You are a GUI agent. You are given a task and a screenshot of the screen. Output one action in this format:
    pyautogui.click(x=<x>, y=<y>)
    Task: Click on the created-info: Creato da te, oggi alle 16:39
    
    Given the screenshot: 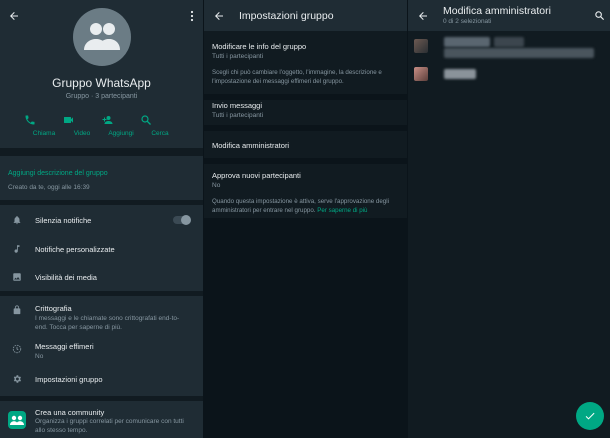 What is the action you would take?
    pyautogui.click(x=49, y=187)
    